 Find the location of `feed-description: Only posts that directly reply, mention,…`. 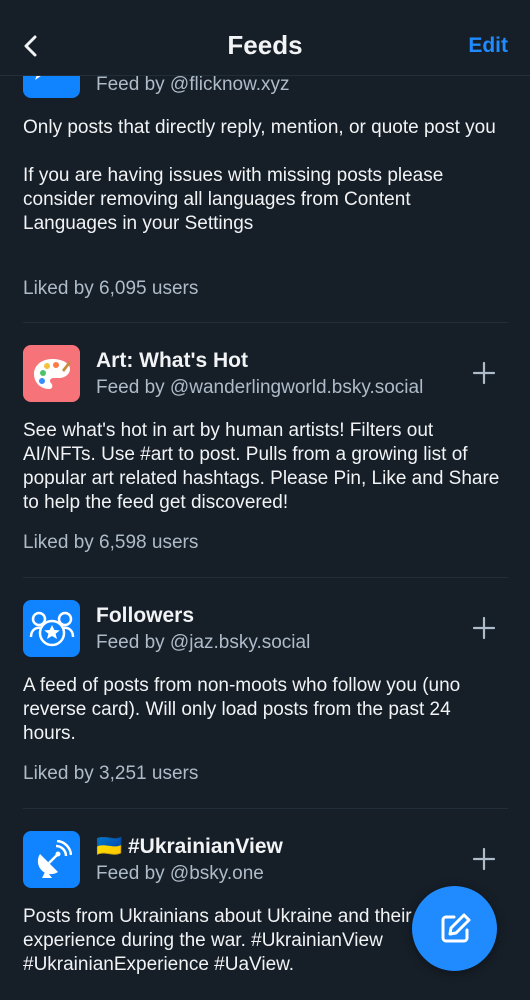

feed-description: Only posts that directly reply, mention,… is located at coordinates (259, 175).